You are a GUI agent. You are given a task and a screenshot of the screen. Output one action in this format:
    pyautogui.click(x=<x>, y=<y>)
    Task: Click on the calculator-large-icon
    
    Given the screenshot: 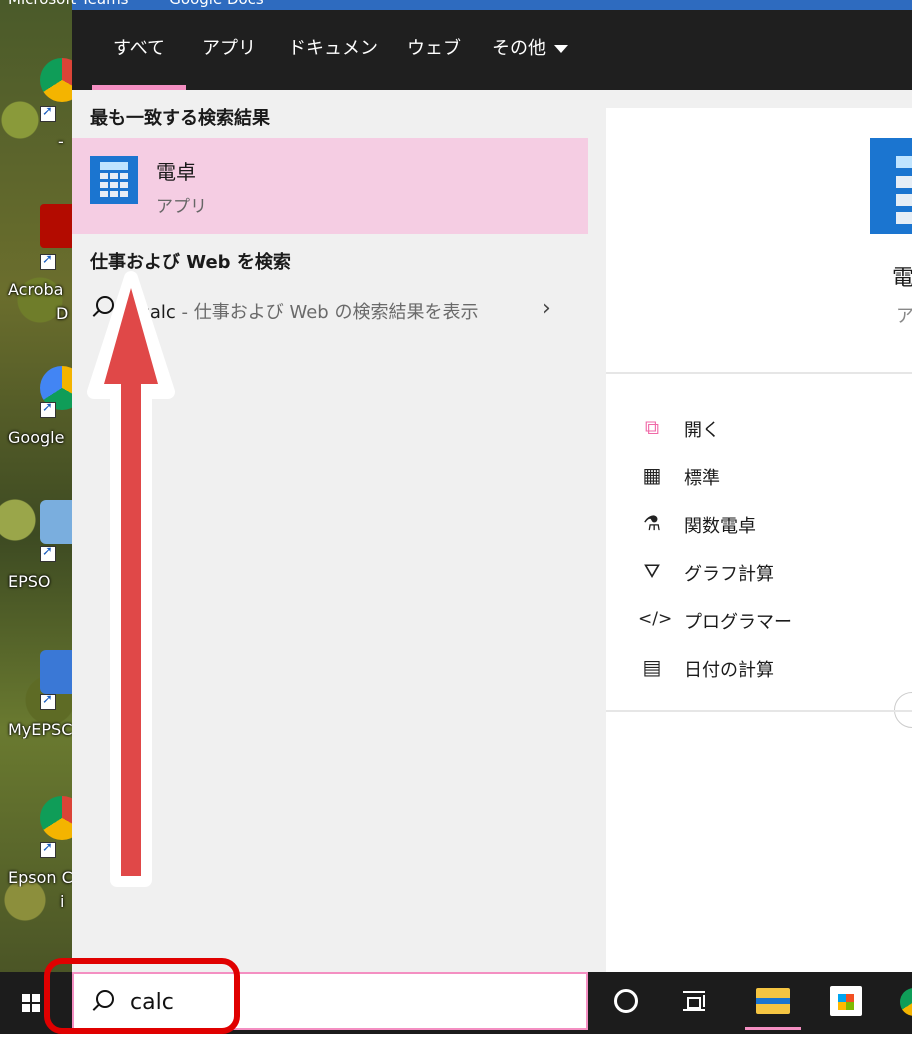 What is the action you would take?
    pyautogui.click(x=891, y=186)
    